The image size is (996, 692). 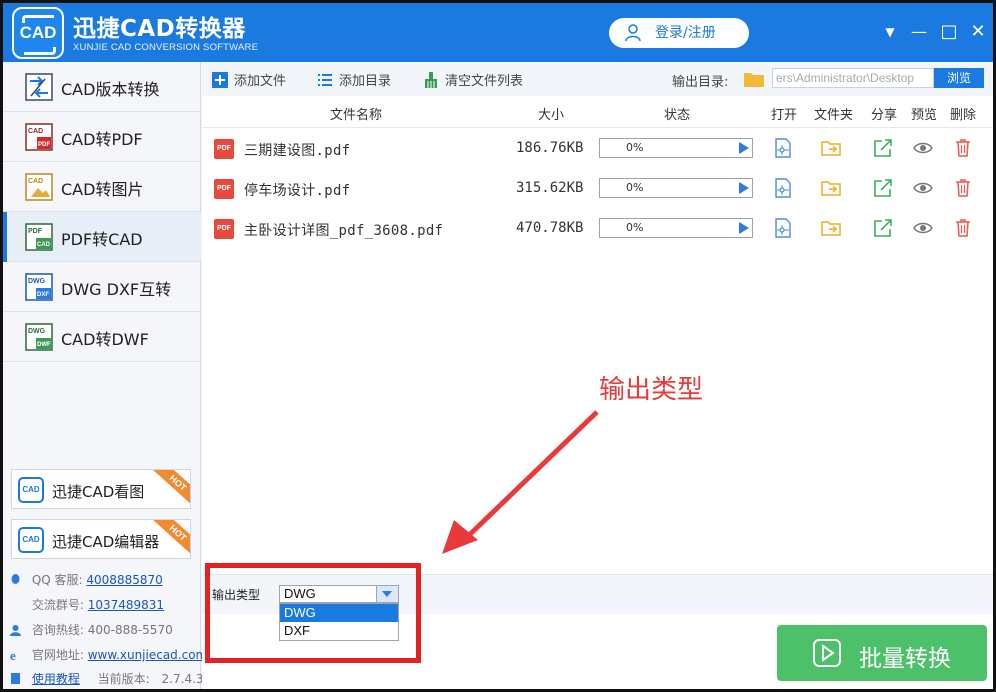 I want to click on broom-icon, so click(x=431, y=80).